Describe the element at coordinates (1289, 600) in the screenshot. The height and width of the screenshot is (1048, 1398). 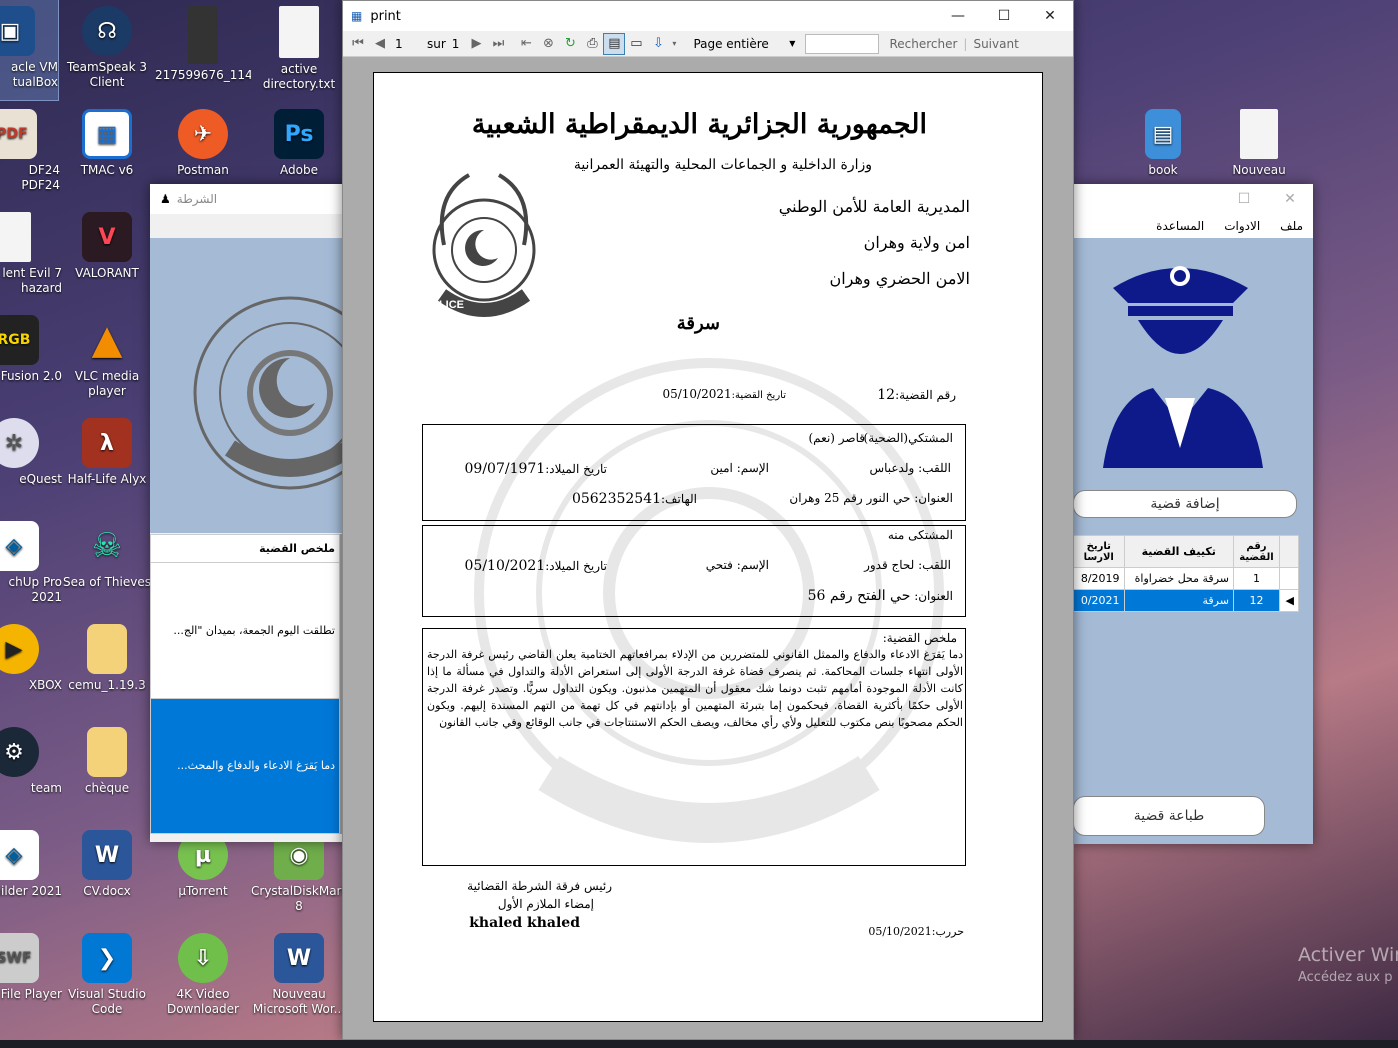
I see `row-pointer-icon: ◀` at that location.